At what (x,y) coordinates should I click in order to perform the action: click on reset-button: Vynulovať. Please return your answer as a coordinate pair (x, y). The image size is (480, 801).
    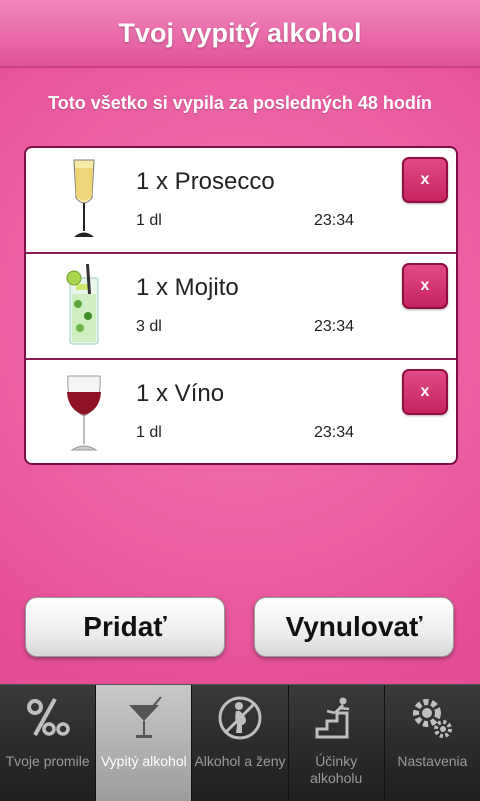
    Looking at the image, I should click on (354, 627).